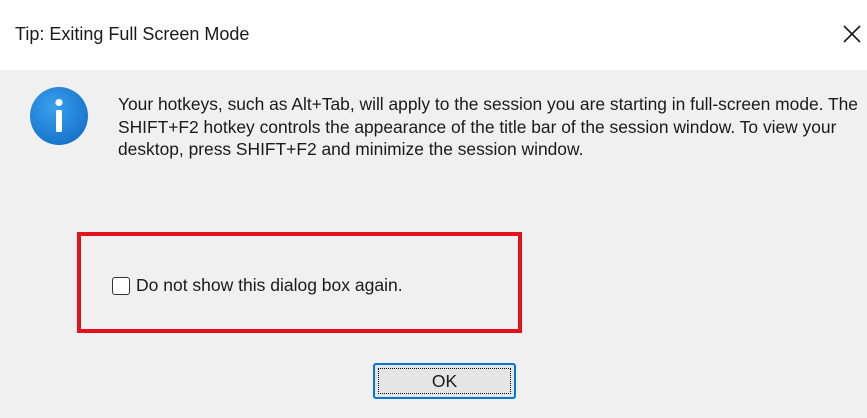 This screenshot has width=867, height=418. I want to click on close-icon, so click(851, 34).